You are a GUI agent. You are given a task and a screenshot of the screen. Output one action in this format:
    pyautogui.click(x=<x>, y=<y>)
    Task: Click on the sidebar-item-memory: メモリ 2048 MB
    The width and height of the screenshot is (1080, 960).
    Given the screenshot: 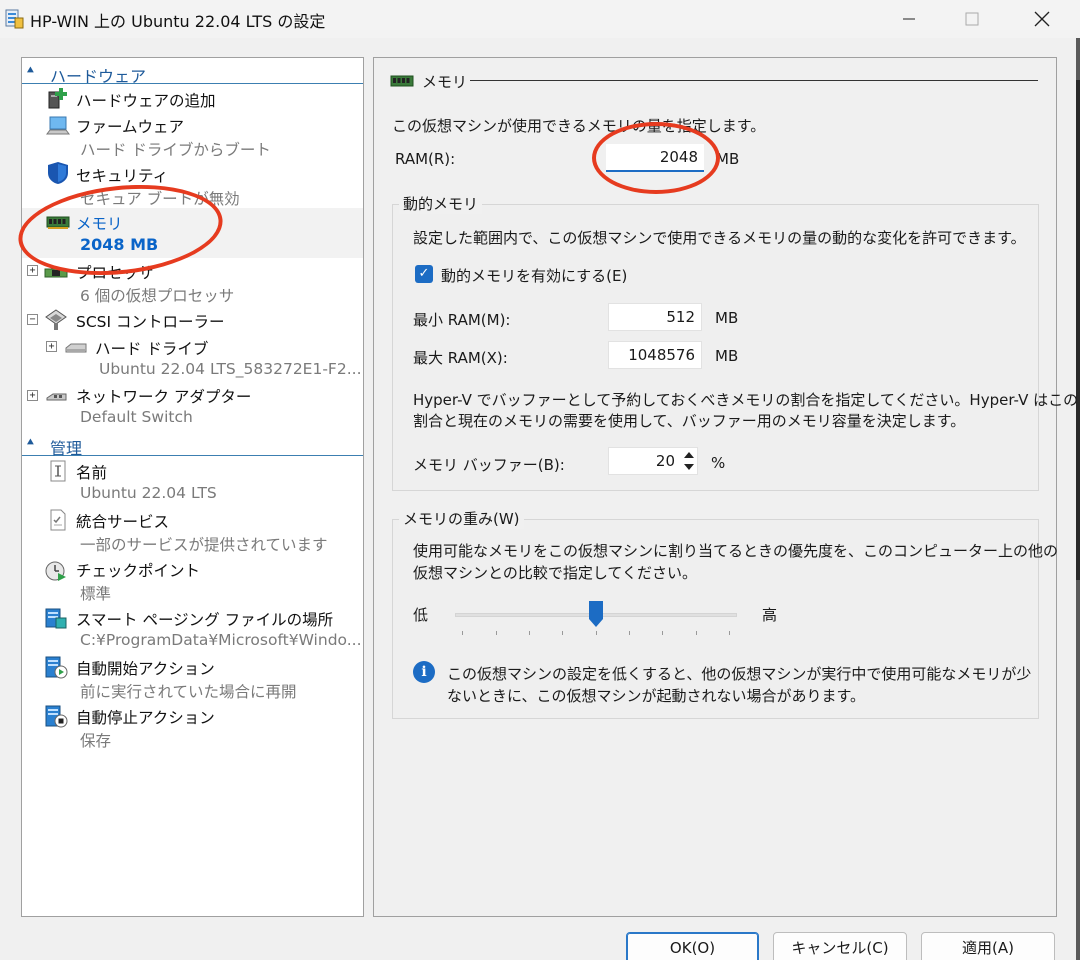 What is the action you would take?
    pyautogui.click(x=192, y=233)
    